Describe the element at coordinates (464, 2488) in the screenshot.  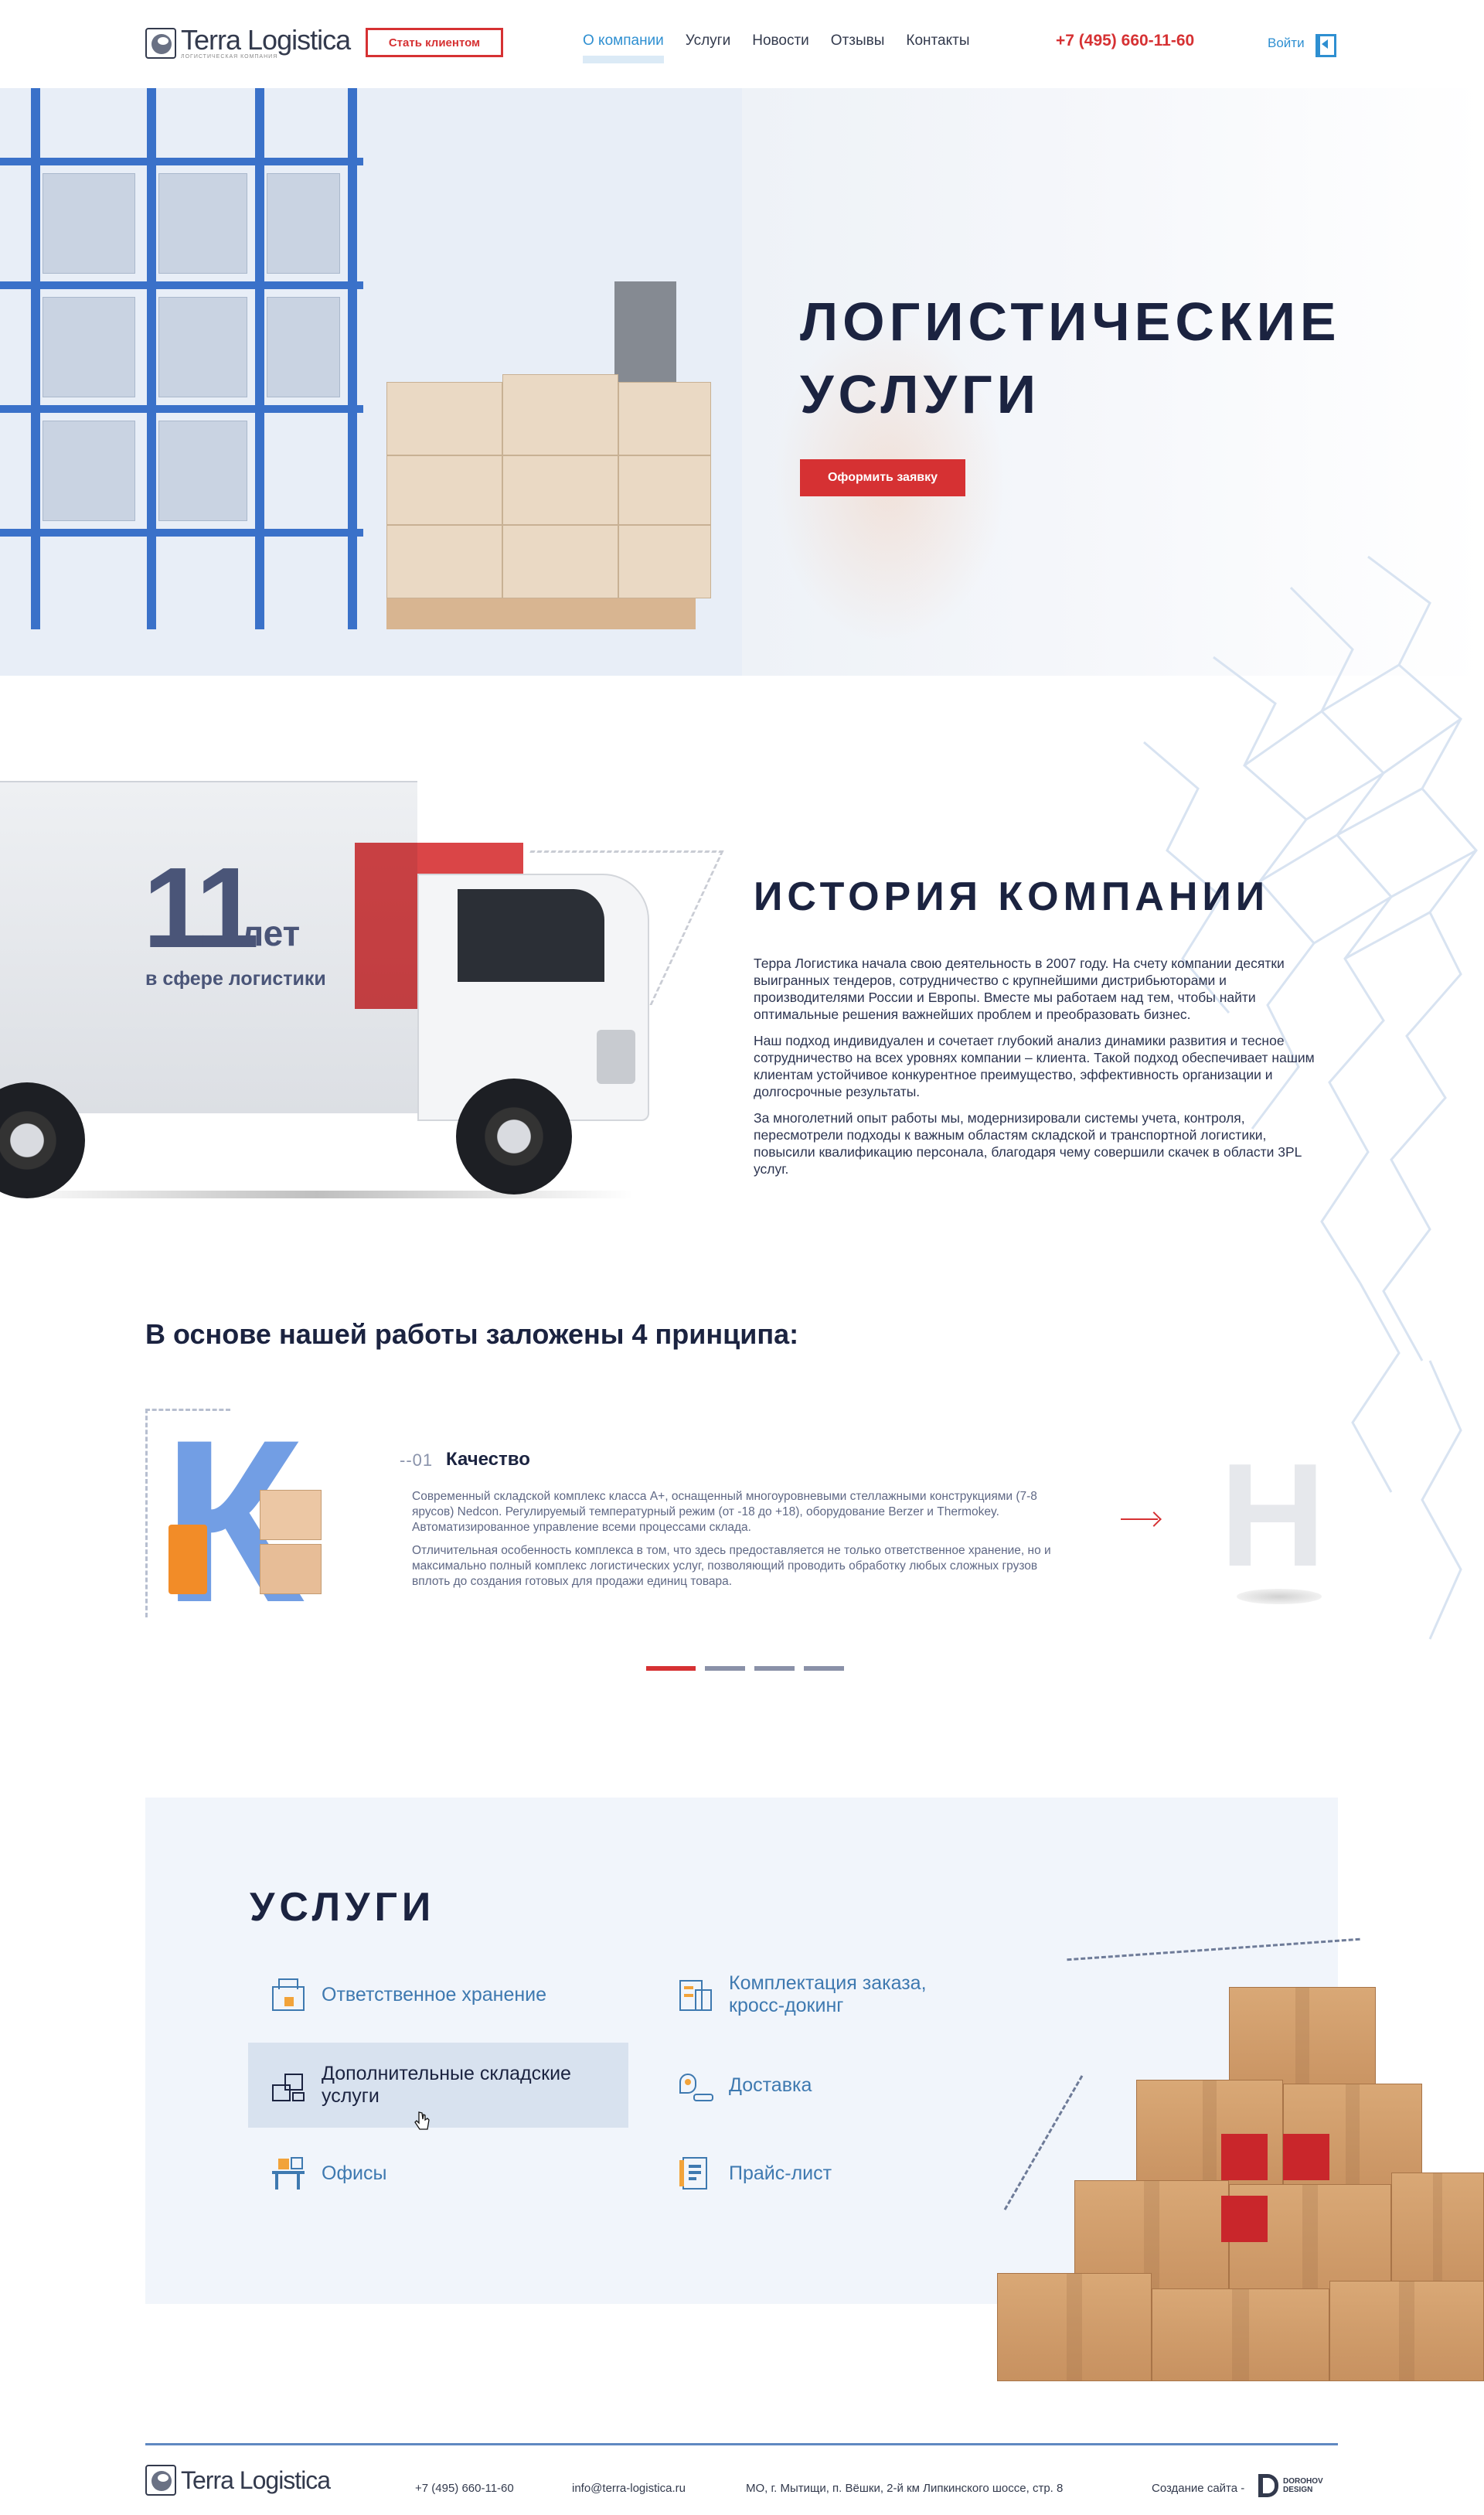
I see `footer-phone: +7 (495) 660-11-60` at that location.